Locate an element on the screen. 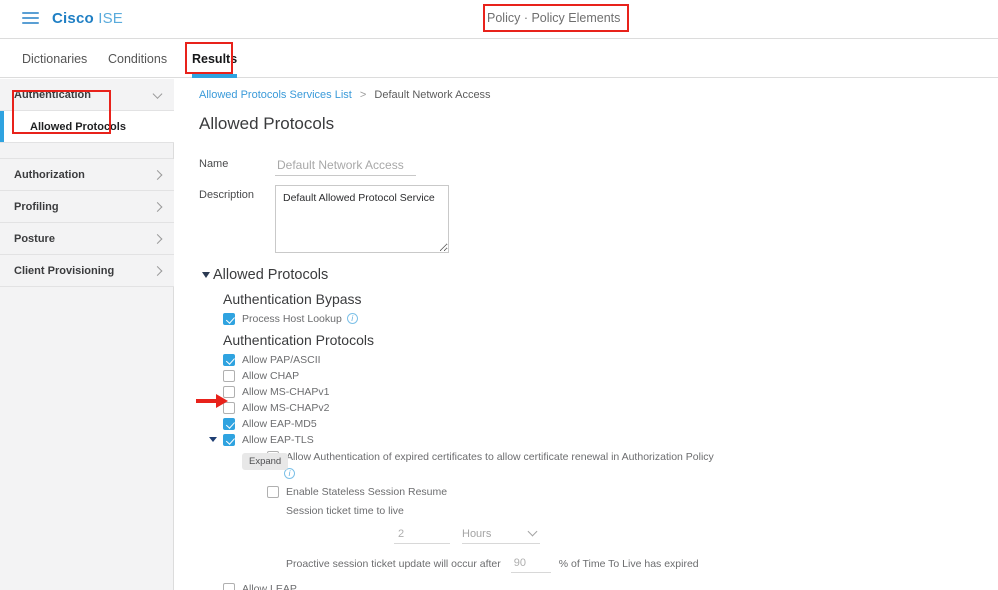 The height and width of the screenshot is (590, 998). checkbox-allow-eap-tls is located at coordinates (229, 439).